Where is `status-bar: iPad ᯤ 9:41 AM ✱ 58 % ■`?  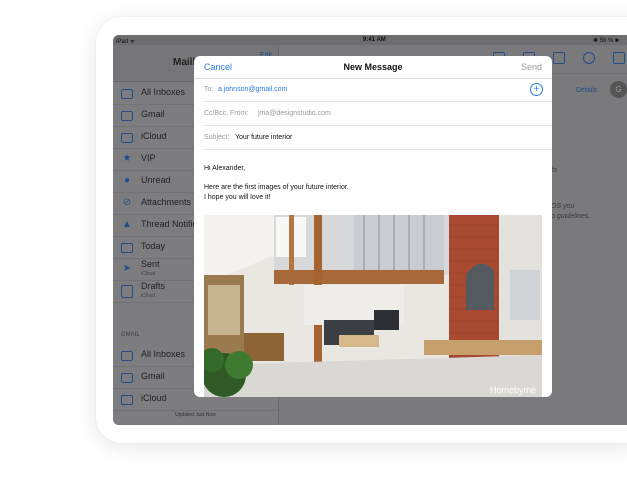 status-bar: iPad ᯤ 9:41 AM ✱ 58 % ■ is located at coordinates (370, 40).